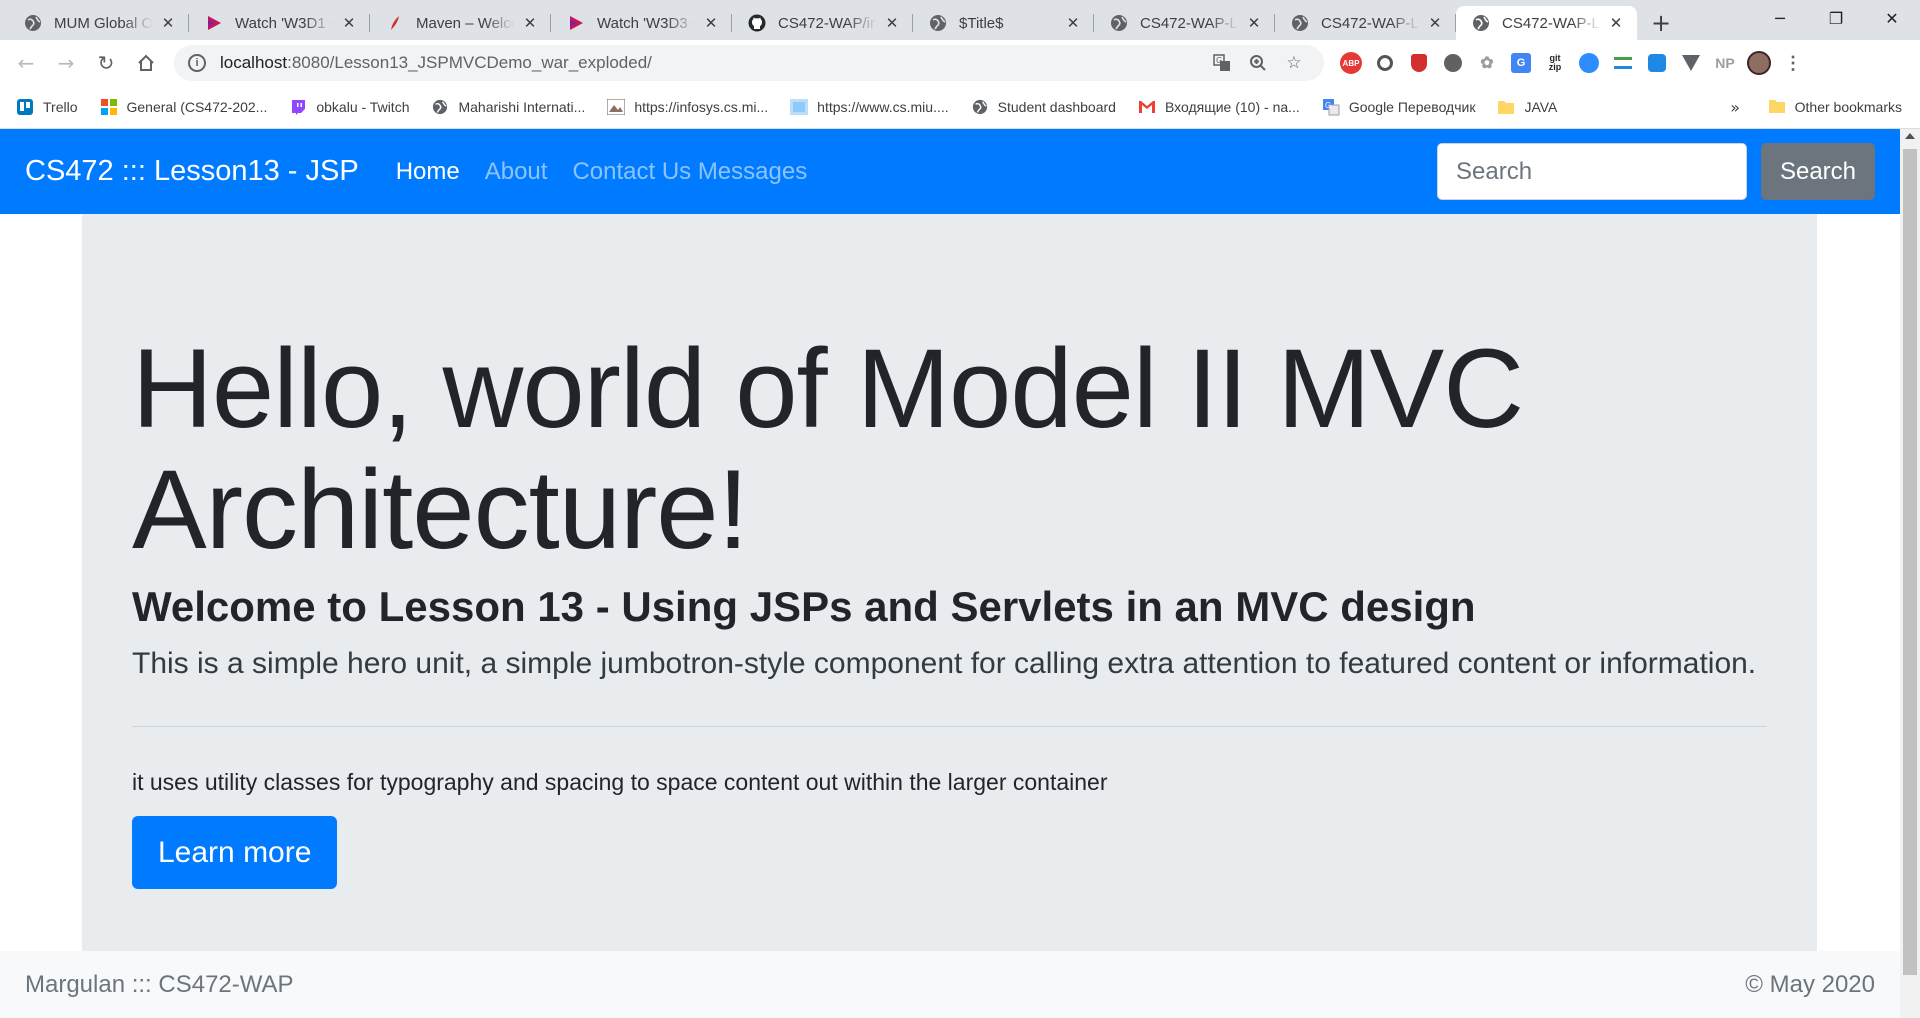 The height and width of the screenshot is (1018, 1920). I want to click on browser-tab: Watch 'W3D1 - ✕, so click(279, 23).